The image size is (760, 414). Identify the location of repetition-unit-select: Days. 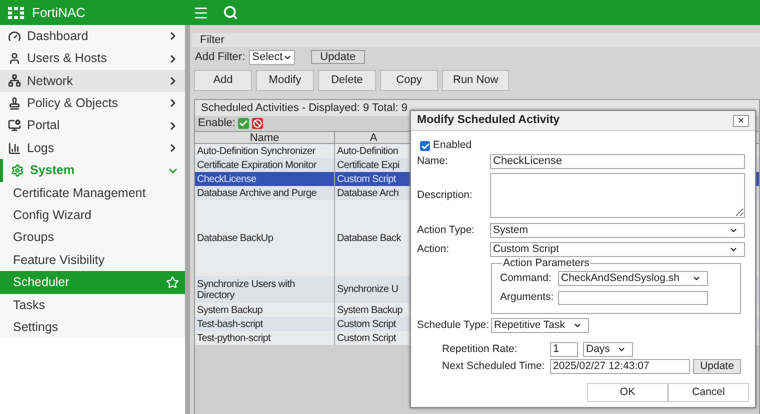
(608, 349).